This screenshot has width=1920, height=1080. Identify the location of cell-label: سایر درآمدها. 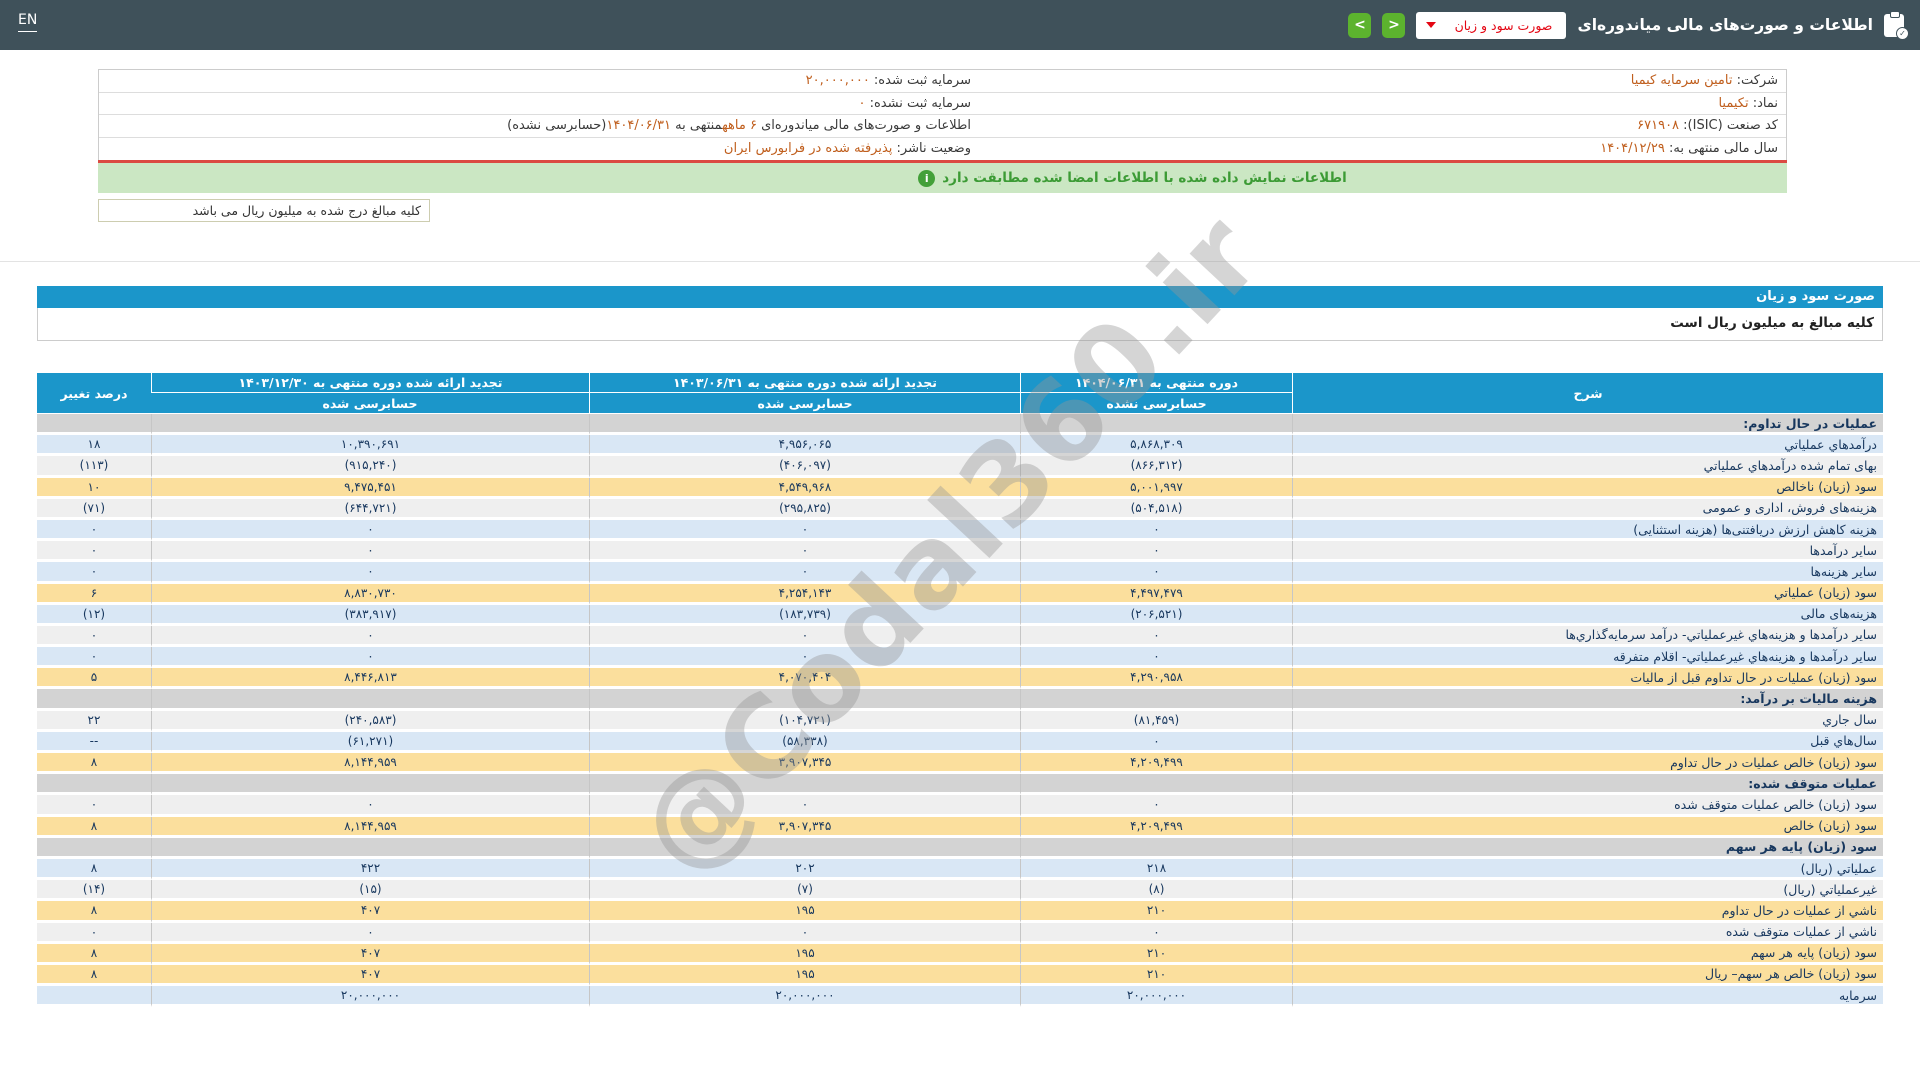
(1587, 552).